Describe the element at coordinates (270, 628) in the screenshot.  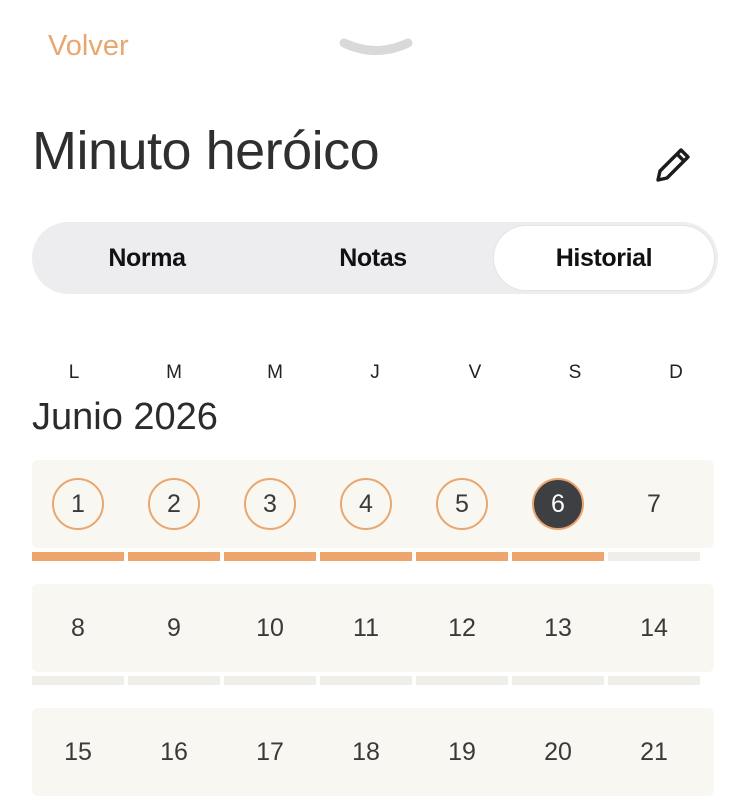
I see `calendar-day: 10` at that location.